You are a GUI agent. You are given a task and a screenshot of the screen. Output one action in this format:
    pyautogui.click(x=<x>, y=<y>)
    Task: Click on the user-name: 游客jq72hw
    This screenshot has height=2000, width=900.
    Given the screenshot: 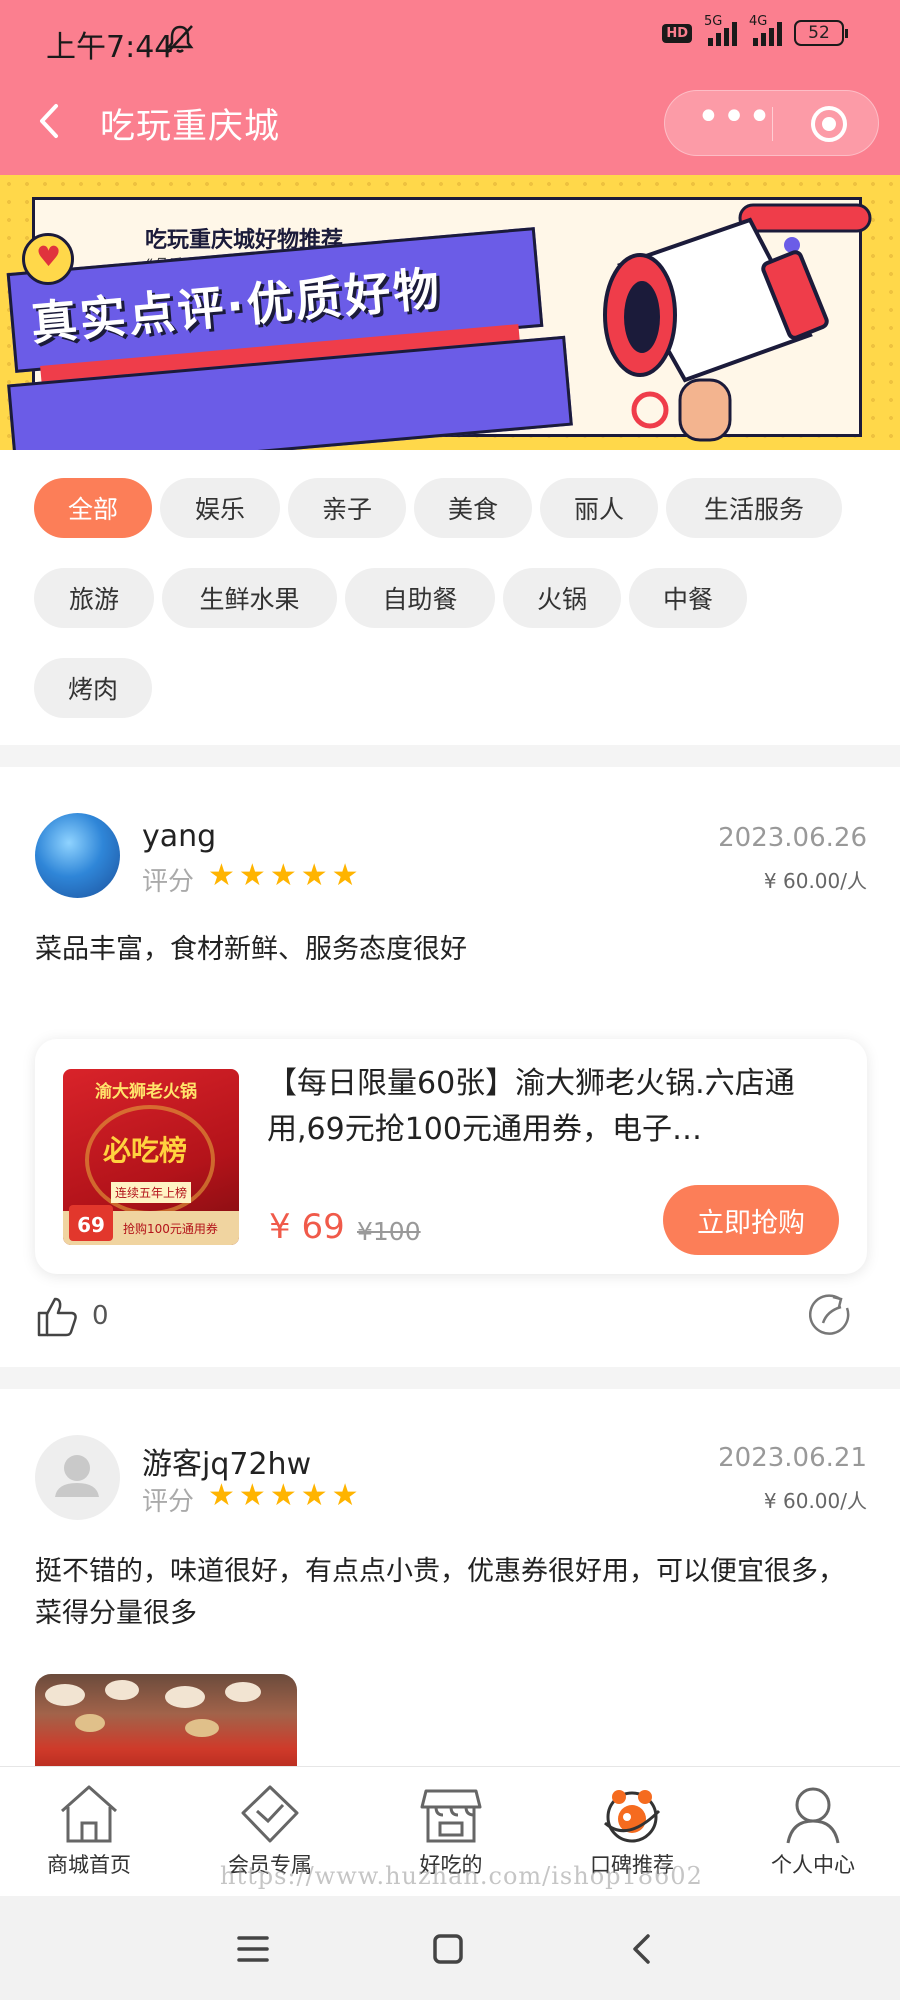 What is the action you would take?
    pyautogui.click(x=227, y=1464)
    